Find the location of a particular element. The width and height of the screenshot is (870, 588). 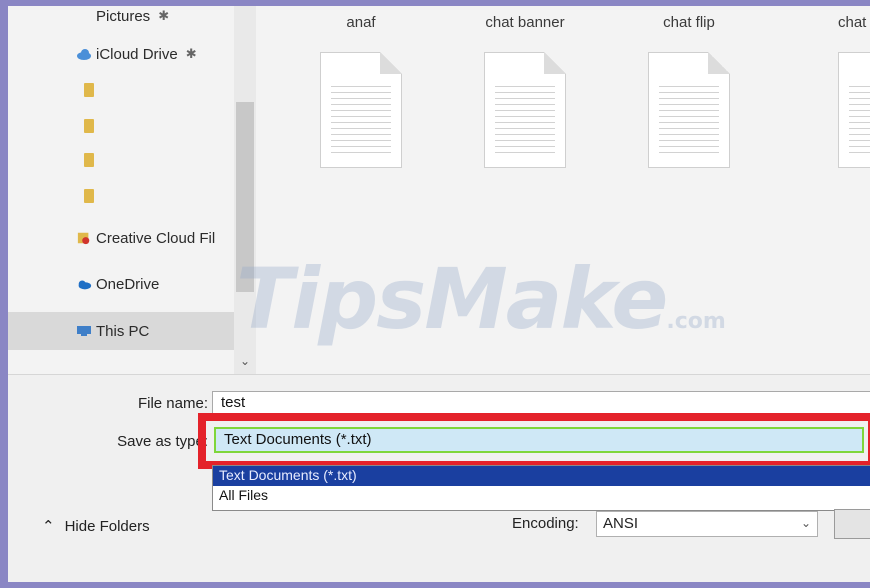

computer-icon is located at coordinates (84, 331).